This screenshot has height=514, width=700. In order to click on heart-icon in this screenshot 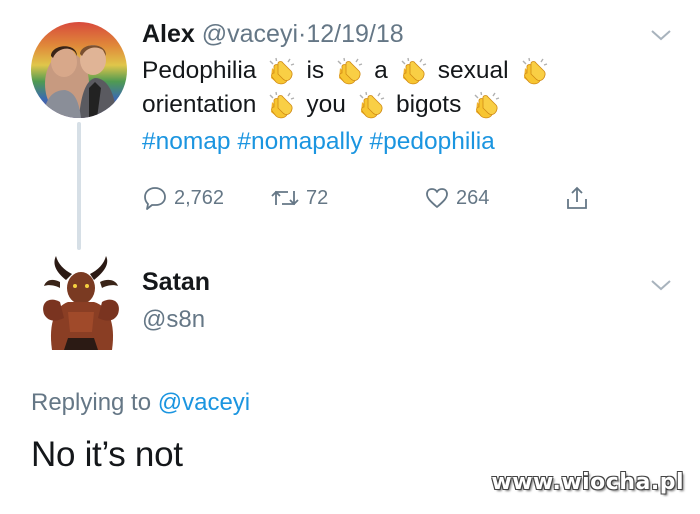, I will do `click(437, 198)`.